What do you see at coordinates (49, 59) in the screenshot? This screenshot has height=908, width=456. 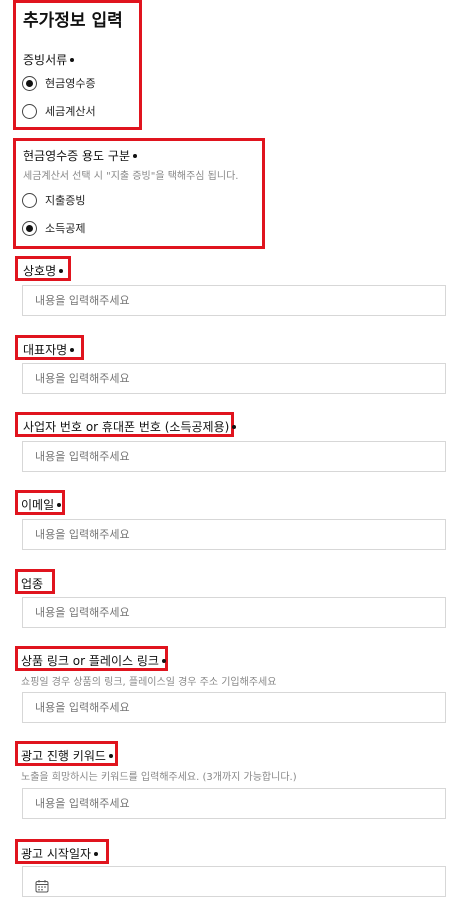 I see `proof-document-label: 증빙서류` at bounding box center [49, 59].